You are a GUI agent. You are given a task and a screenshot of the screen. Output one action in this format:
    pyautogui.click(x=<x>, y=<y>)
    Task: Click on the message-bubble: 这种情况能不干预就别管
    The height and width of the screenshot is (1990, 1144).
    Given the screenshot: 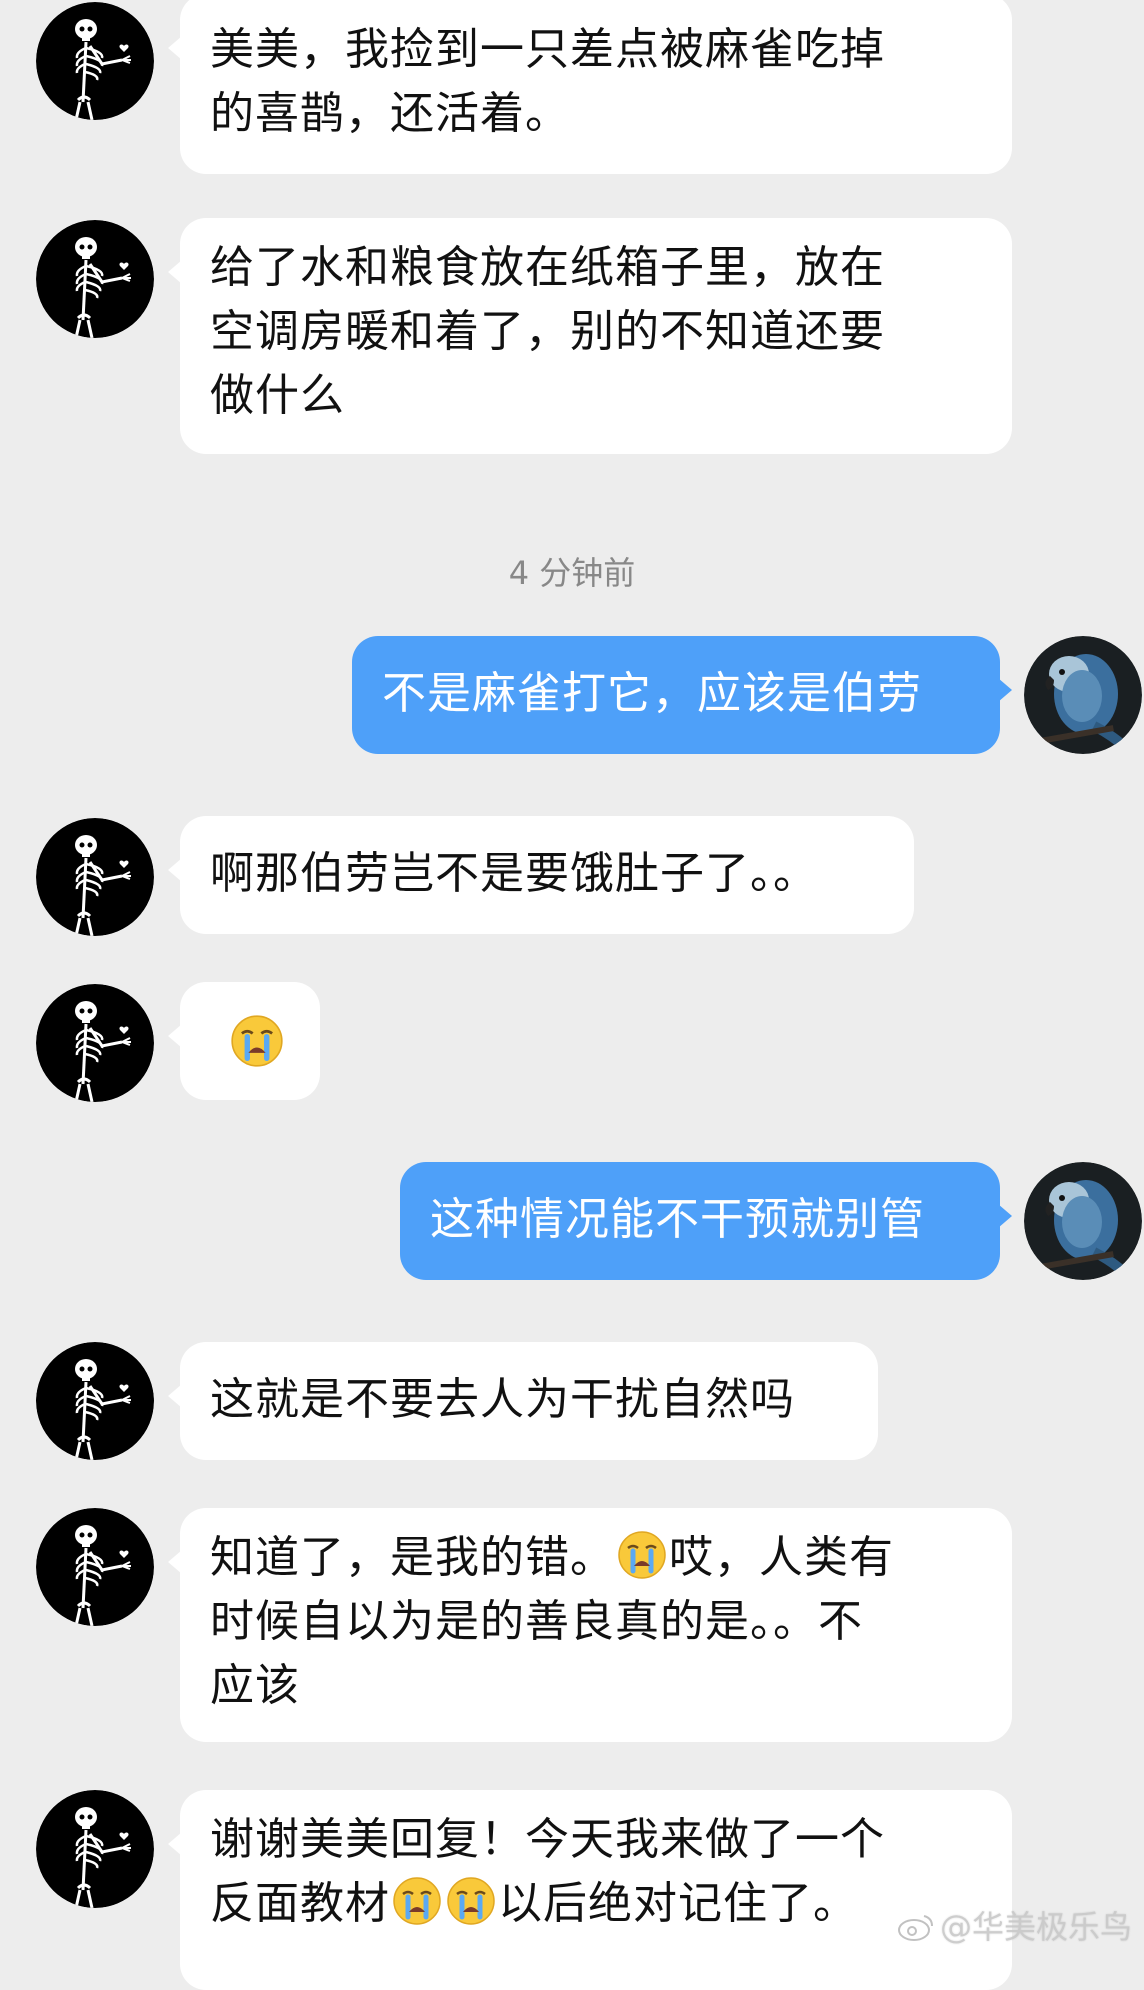 What is the action you would take?
    pyautogui.click(x=706, y=1221)
    